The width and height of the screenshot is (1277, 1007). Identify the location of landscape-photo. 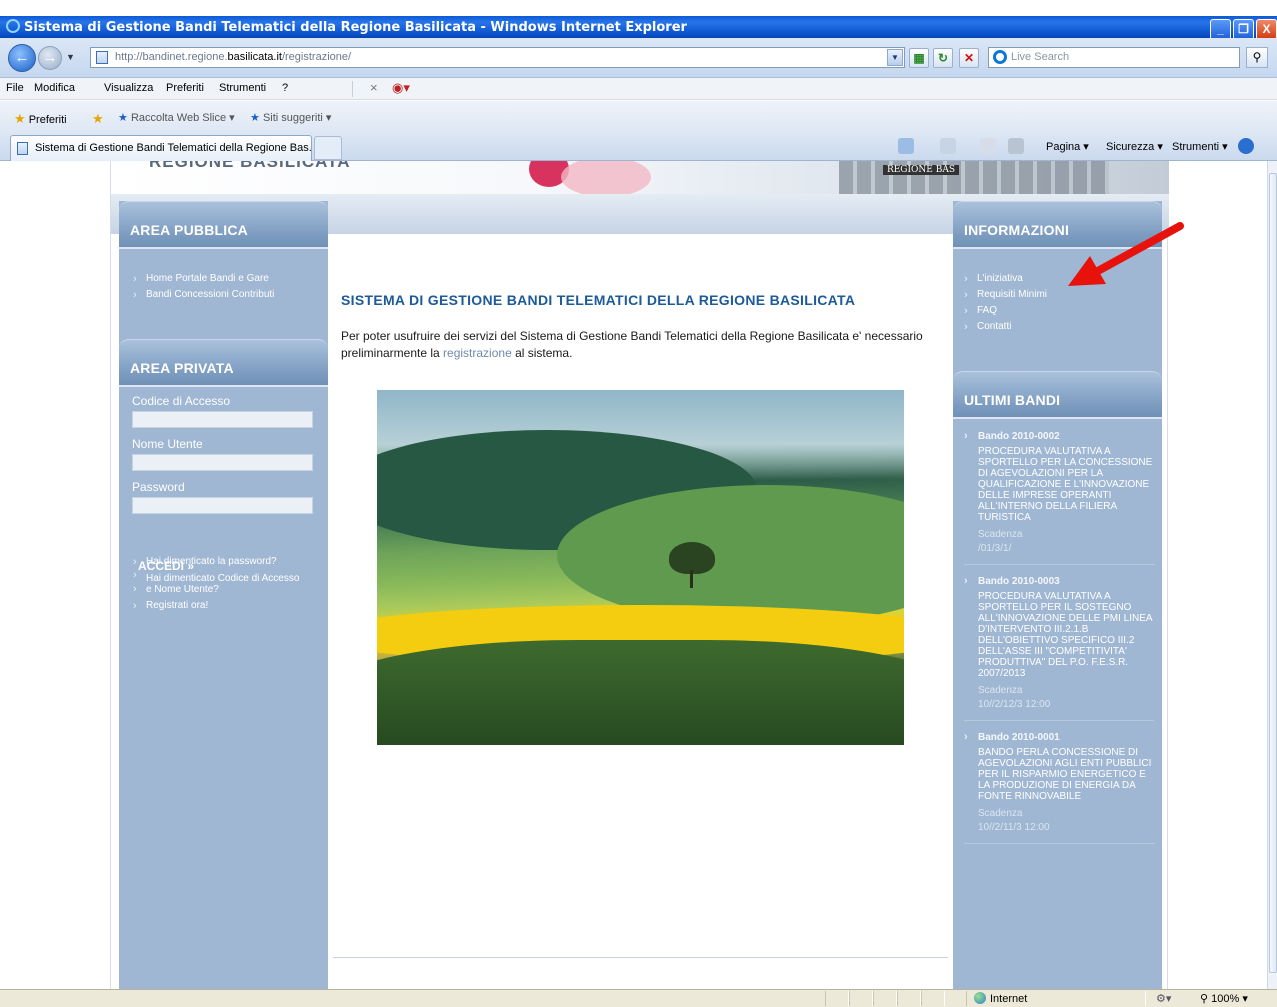
(640, 567).